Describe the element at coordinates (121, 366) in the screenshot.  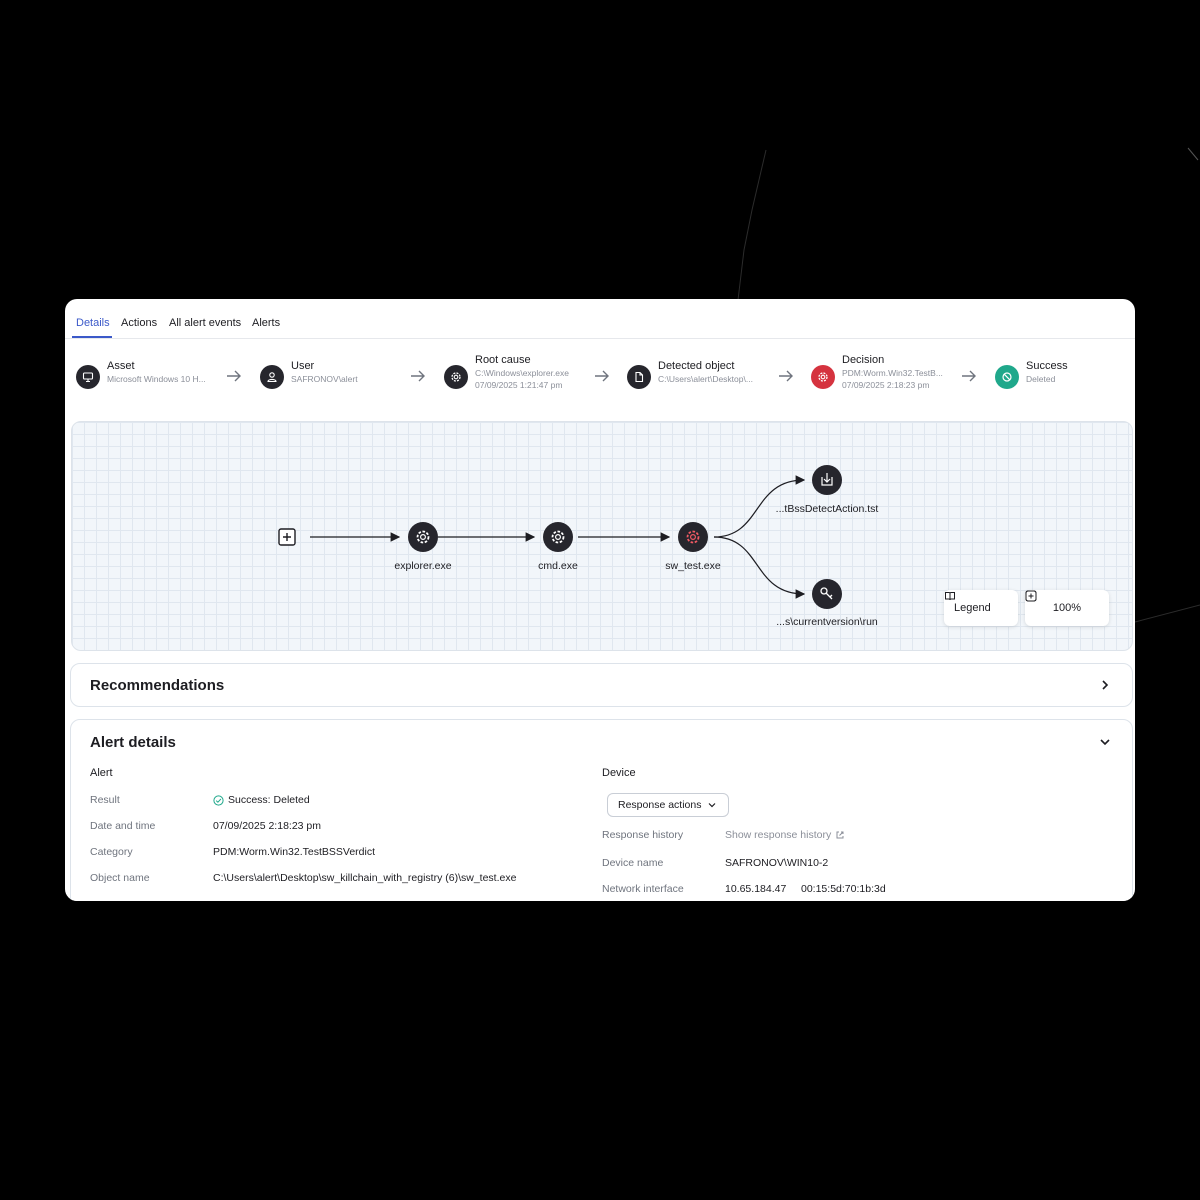
I see `chain-step-title: Asset` at that location.